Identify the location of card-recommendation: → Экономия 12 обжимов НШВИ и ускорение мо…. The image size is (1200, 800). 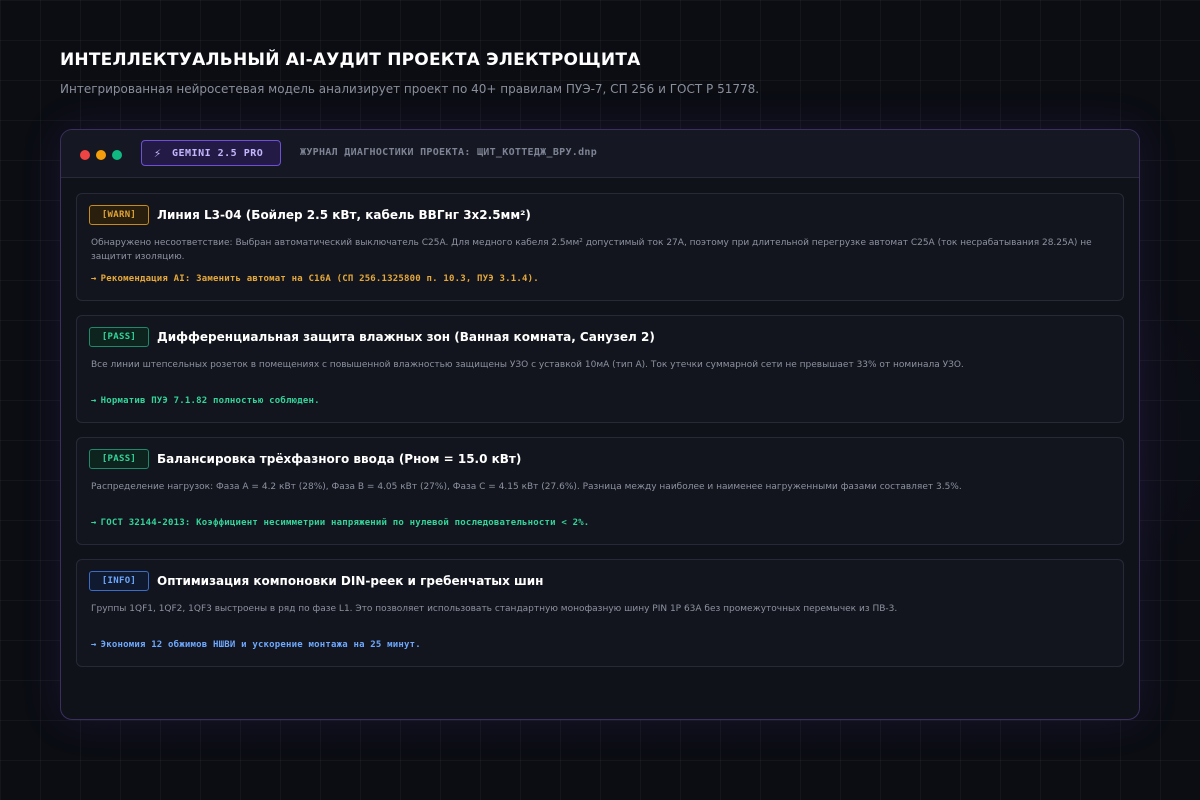
(256, 645).